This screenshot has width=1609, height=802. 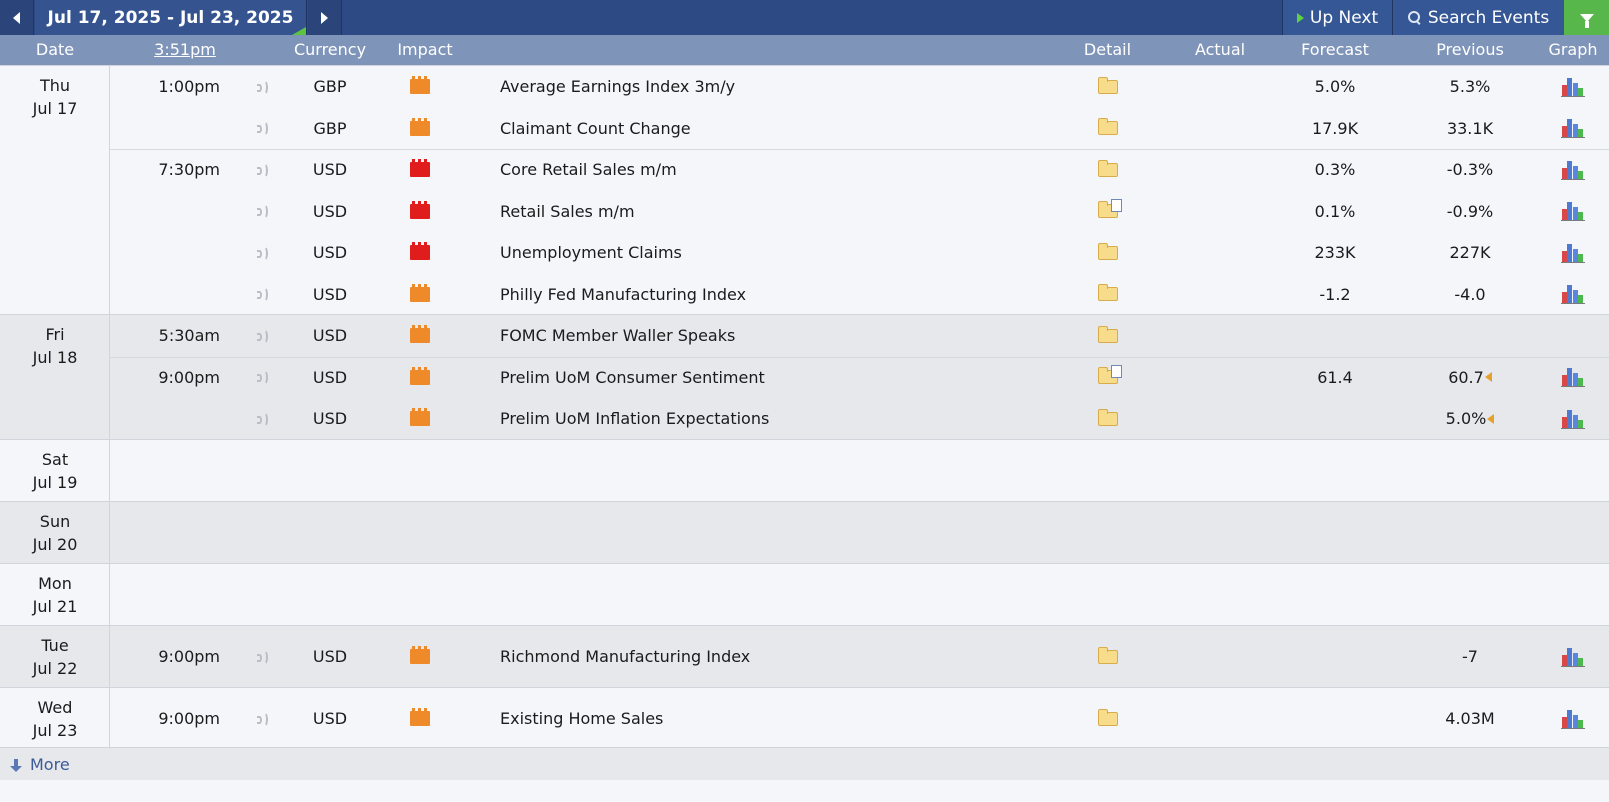 What do you see at coordinates (1470, 128) in the screenshot?
I see `previous-value: 33.1K` at bounding box center [1470, 128].